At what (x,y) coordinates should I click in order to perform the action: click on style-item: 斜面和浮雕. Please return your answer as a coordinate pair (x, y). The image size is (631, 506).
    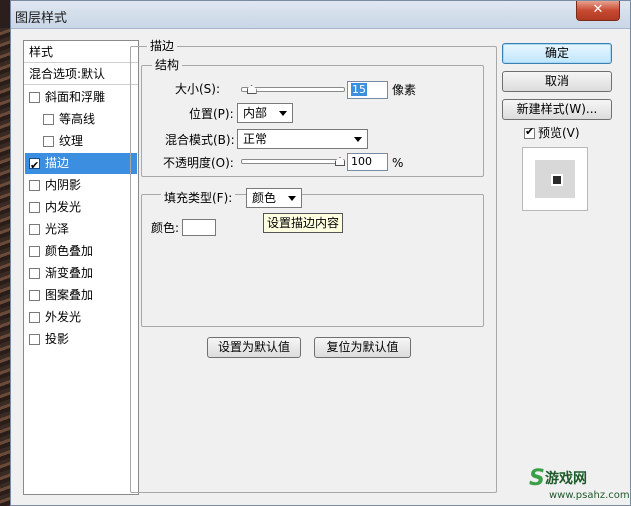
    Looking at the image, I should click on (81, 97).